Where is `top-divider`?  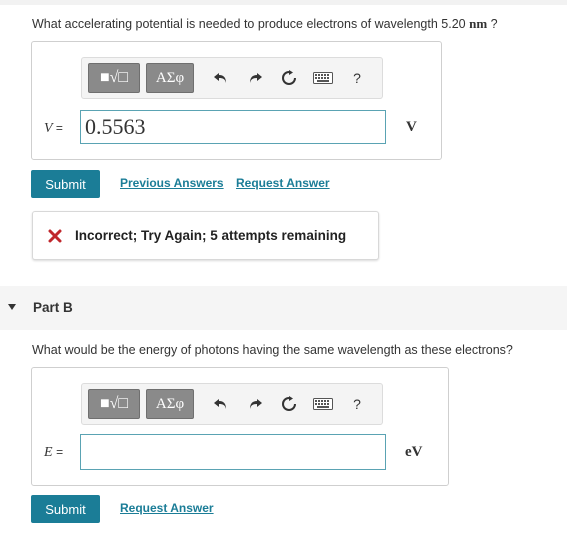 top-divider is located at coordinates (283, 2).